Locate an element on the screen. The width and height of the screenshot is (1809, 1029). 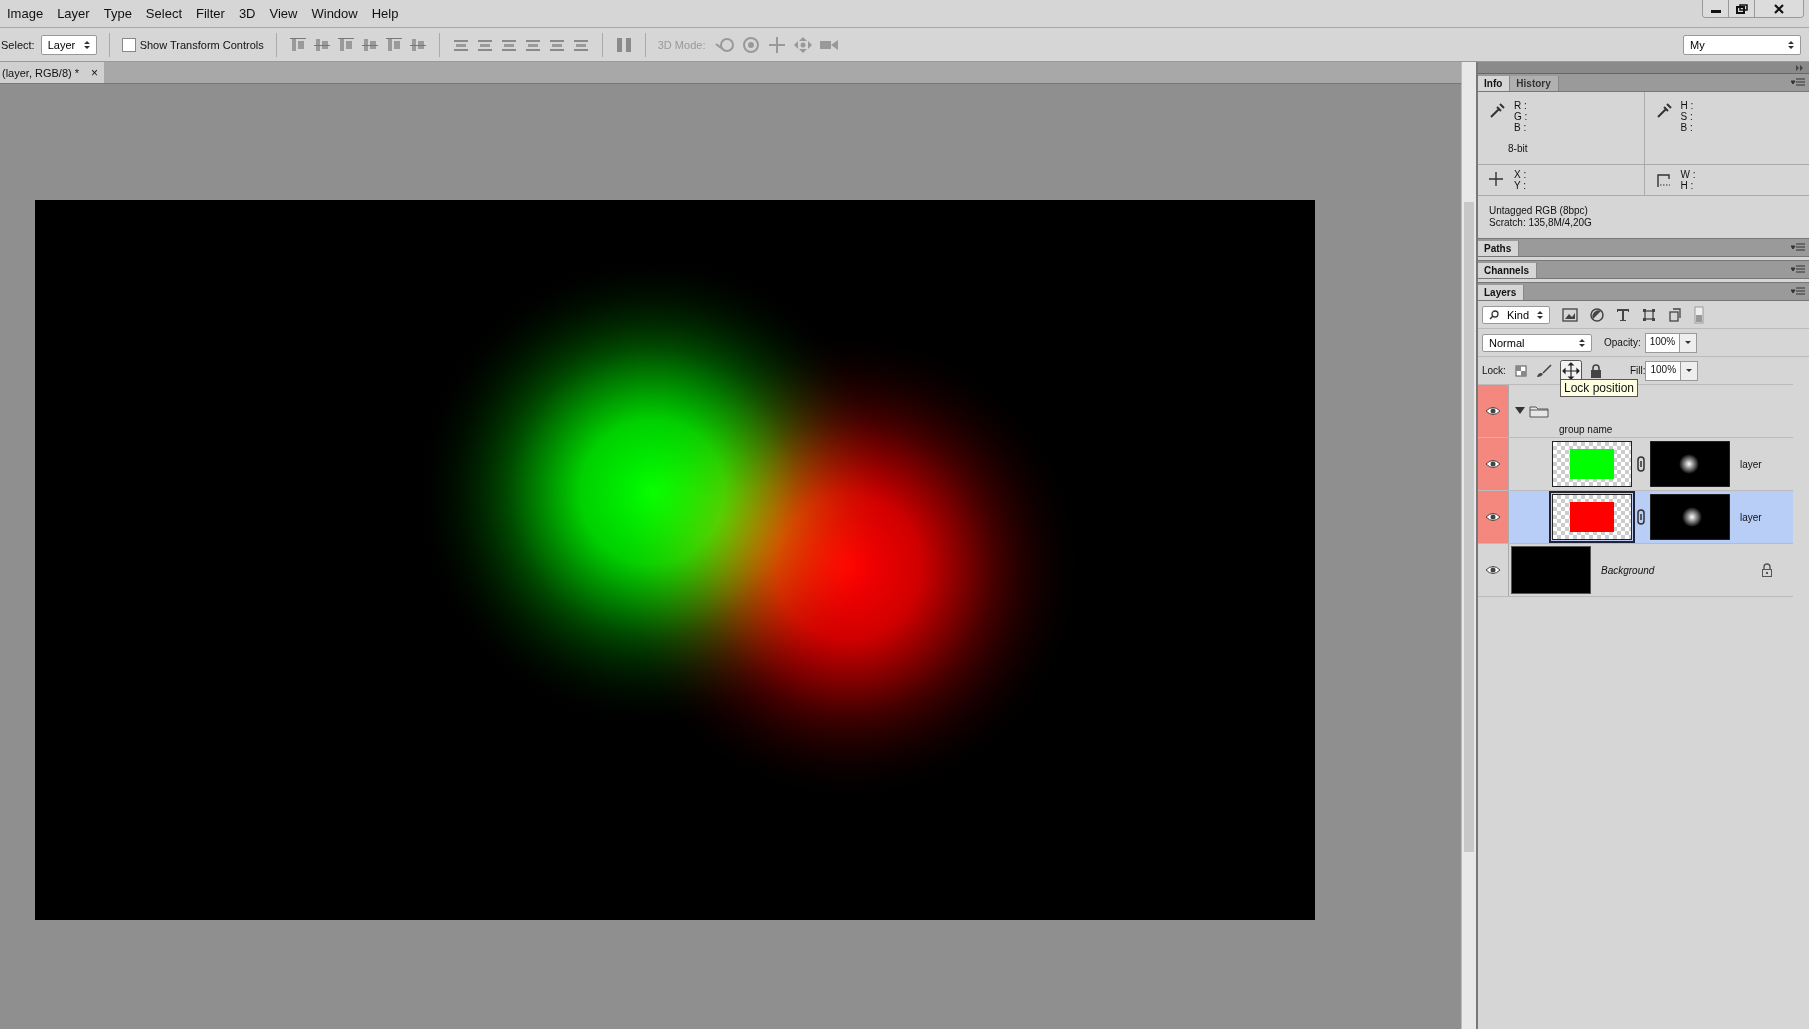
menu-item: Image is located at coordinates (29, 13).